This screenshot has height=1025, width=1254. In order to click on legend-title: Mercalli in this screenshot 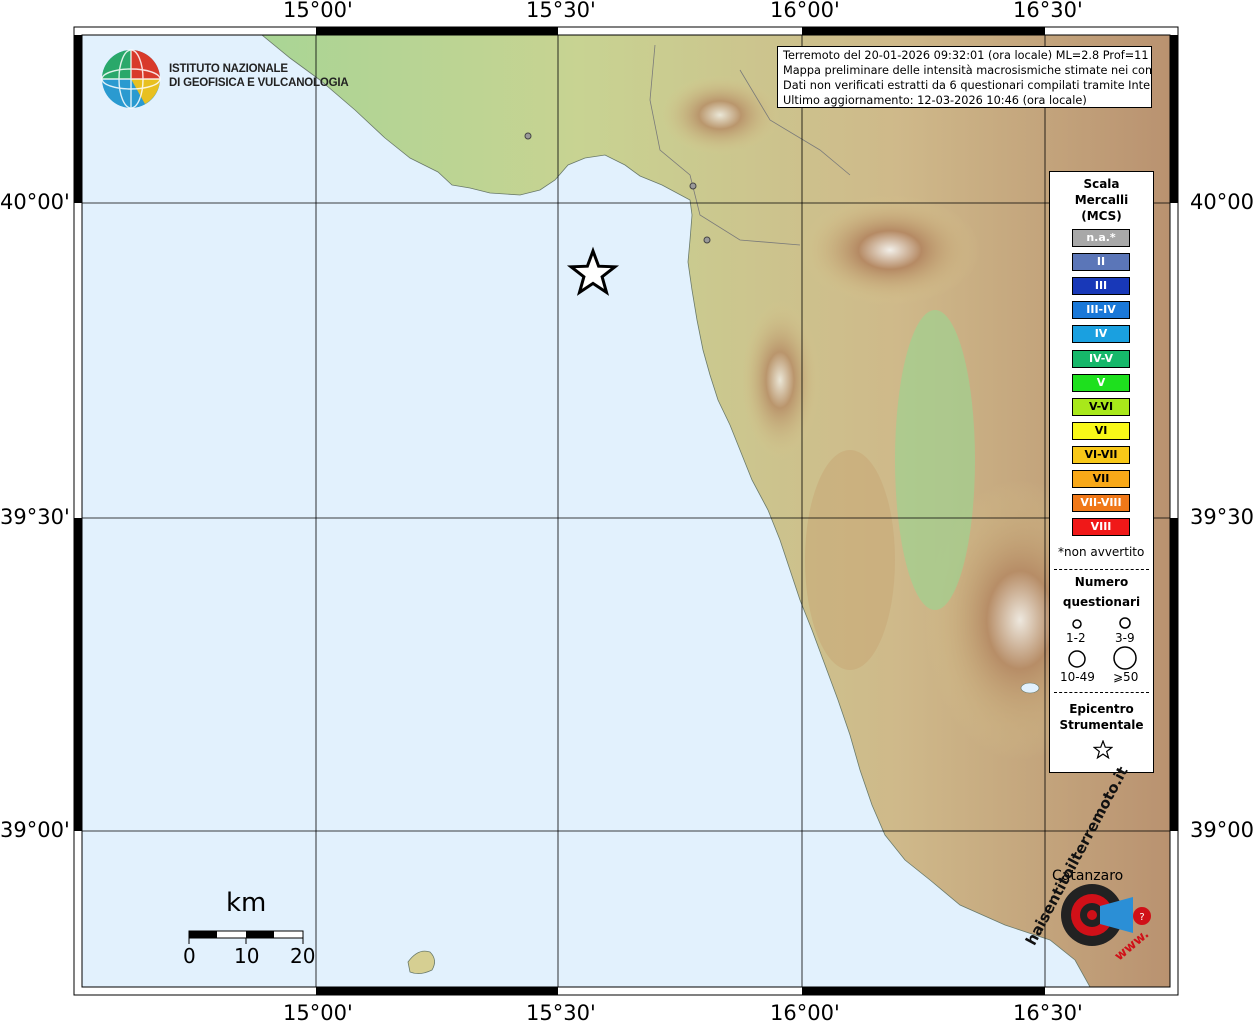, I will do `click(1101, 200)`.